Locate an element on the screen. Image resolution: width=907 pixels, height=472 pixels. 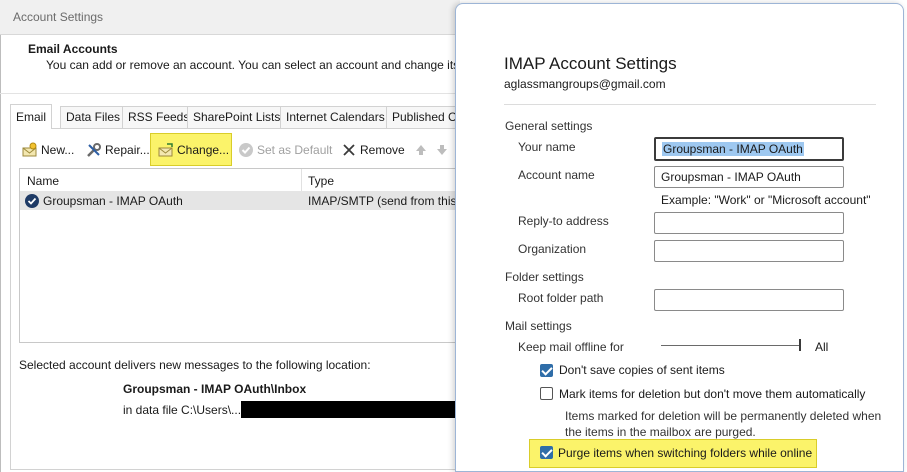
window-title: Account Settings is located at coordinates (58, 17).